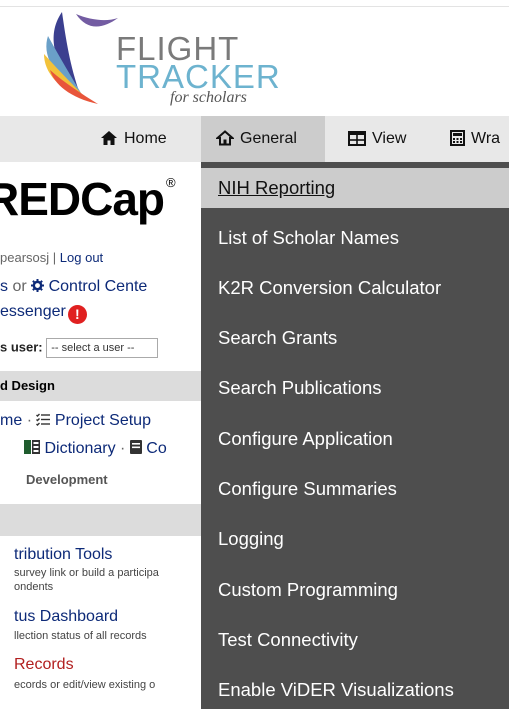 The image size is (509, 710). Describe the element at coordinates (100, 520) in the screenshot. I see `data-collection-header` at that location.